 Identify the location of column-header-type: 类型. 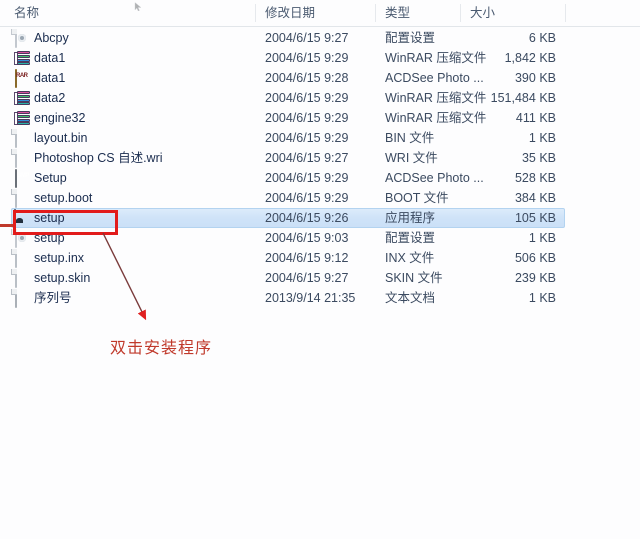
(397, 13).